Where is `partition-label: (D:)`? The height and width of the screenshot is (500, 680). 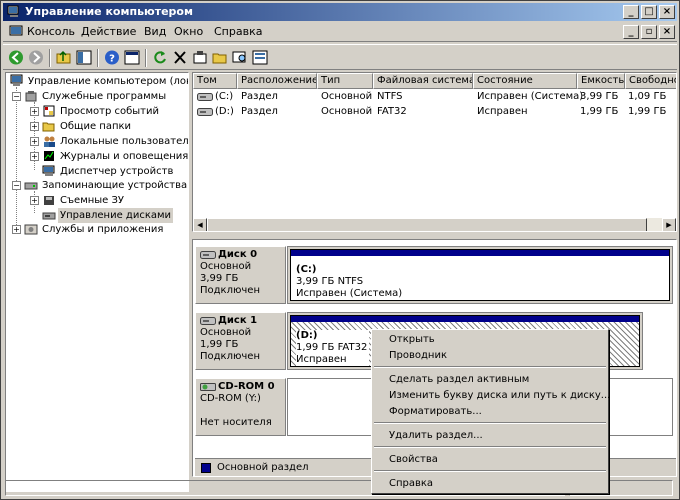
partition-label: (D:) is located at coordinates (307, 335).